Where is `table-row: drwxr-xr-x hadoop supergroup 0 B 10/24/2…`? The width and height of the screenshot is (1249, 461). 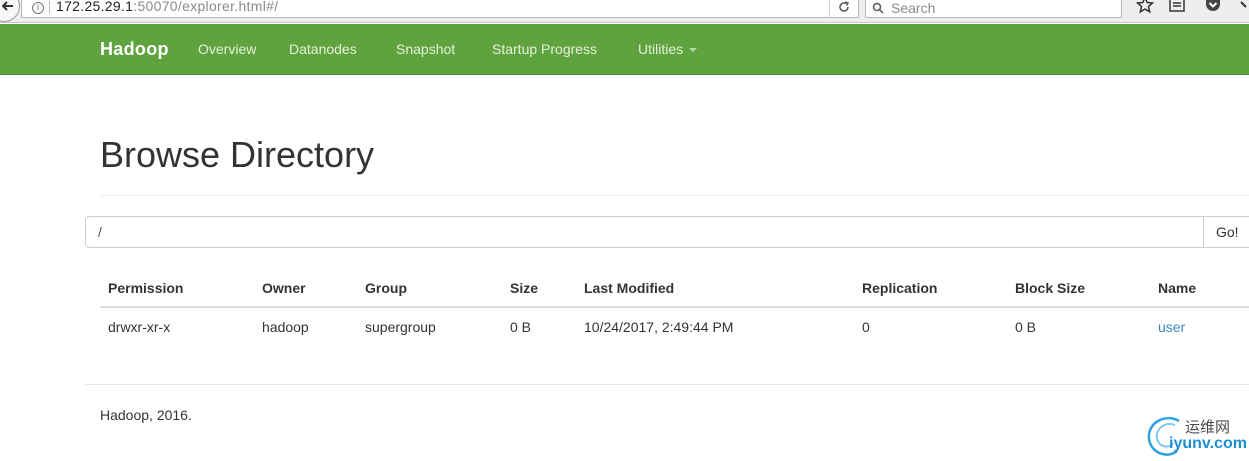
table-row: drwxr-xr-x hadoop supergroup 0 B 10/24/2… is located at coordinates (674, 326).